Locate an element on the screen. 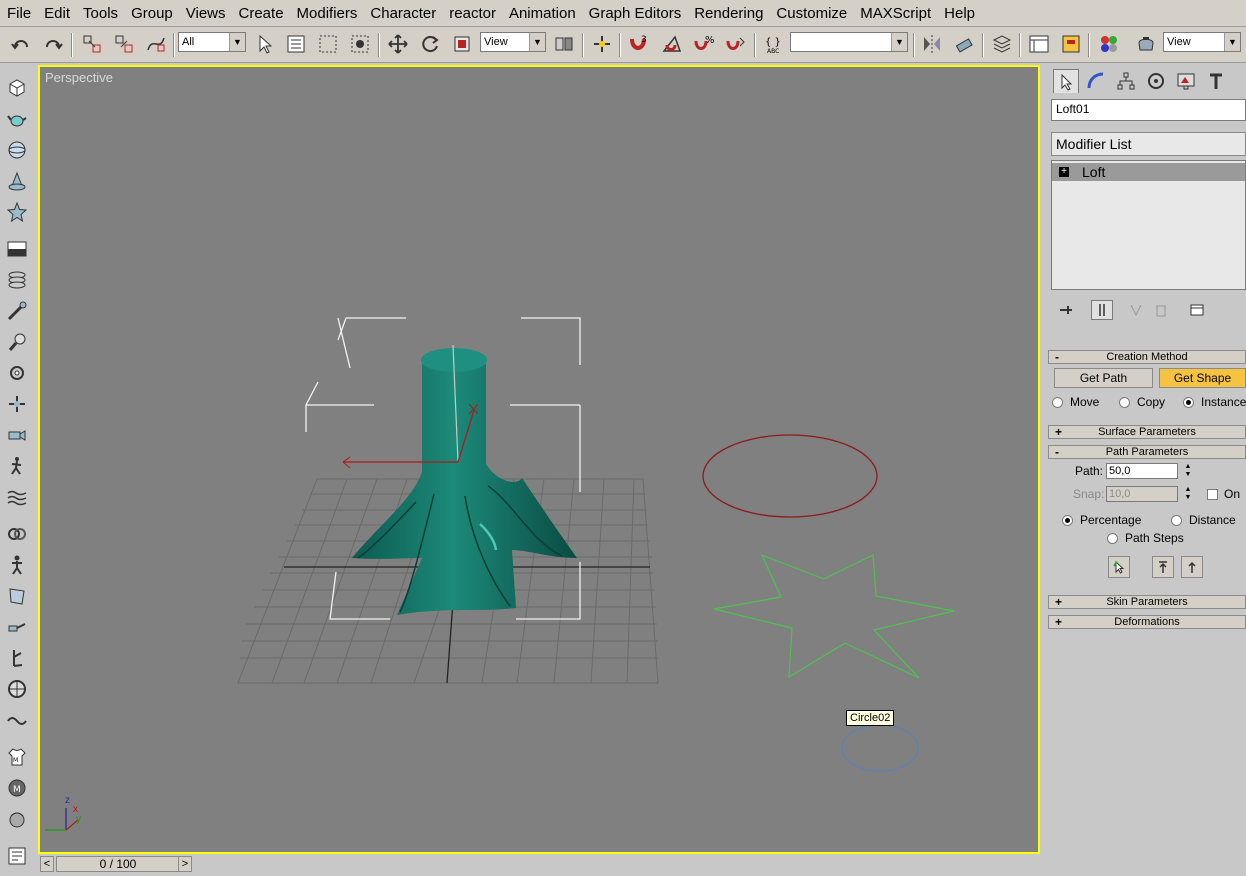 Image resolution: width=1246 pixels, height=876 pixels. skin-parameters-rollout: + Skin Parameters is located at coordinates (1147, 602).